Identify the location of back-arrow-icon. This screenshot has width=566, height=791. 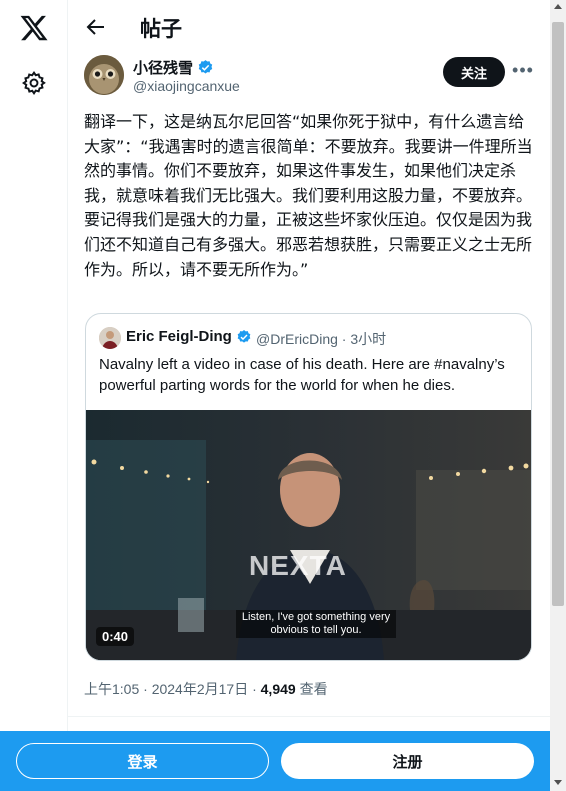
(96, 27).